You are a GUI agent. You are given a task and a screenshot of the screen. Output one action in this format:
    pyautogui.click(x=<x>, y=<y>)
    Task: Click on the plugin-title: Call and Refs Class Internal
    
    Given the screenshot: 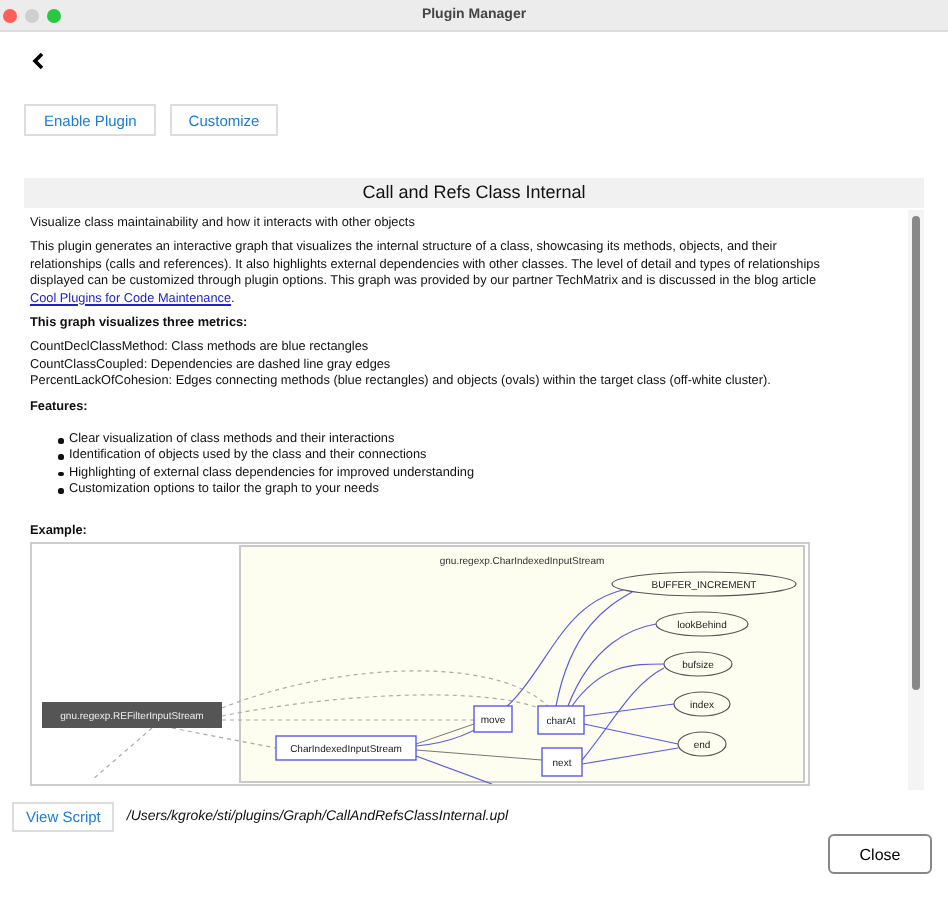 What is the action you would take?
    pyautogui.click(x=474, y=193)
    